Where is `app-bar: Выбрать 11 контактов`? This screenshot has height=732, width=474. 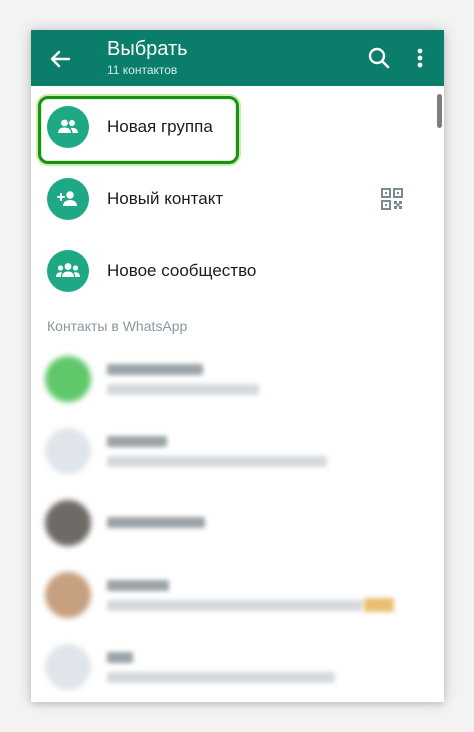 app-bar: Выбрать 11 контактов is located at coordinates (237, 58).